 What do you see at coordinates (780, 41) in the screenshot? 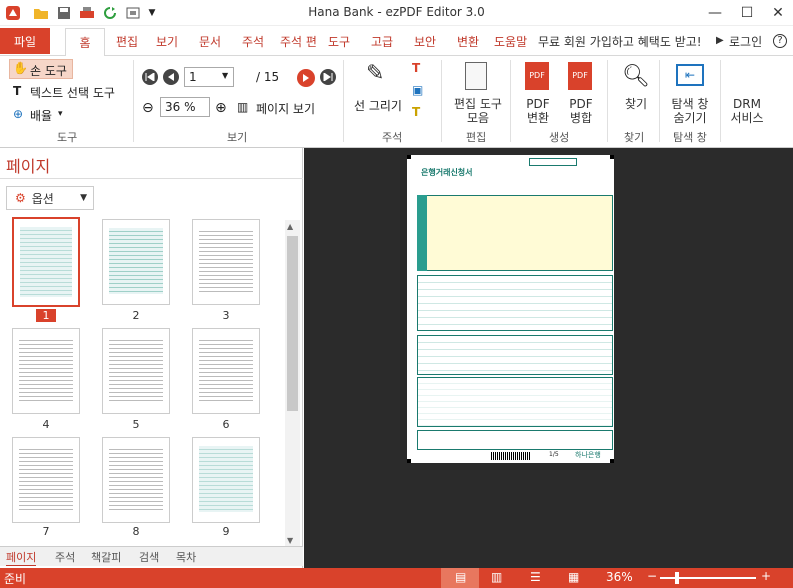
I see `help-icon: ?` at bounding box center [780, 41].